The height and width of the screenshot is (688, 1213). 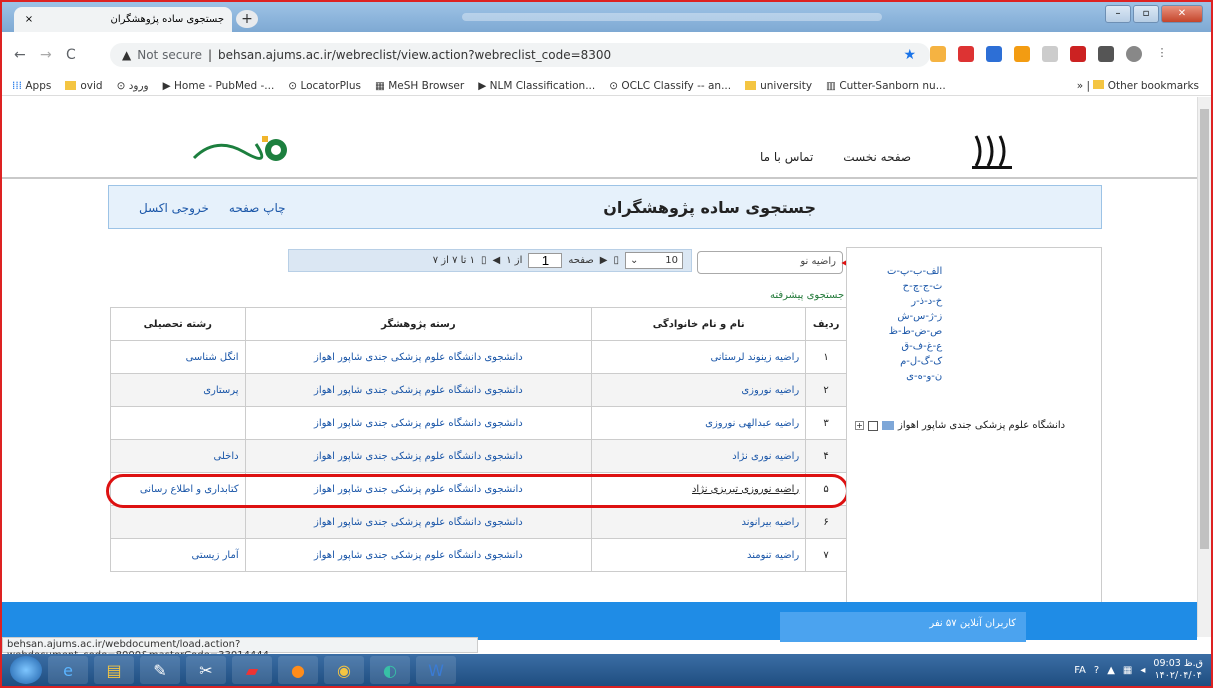 I want to click on field-of-study-link: آمار زیستی, so click(x=178, y=555).